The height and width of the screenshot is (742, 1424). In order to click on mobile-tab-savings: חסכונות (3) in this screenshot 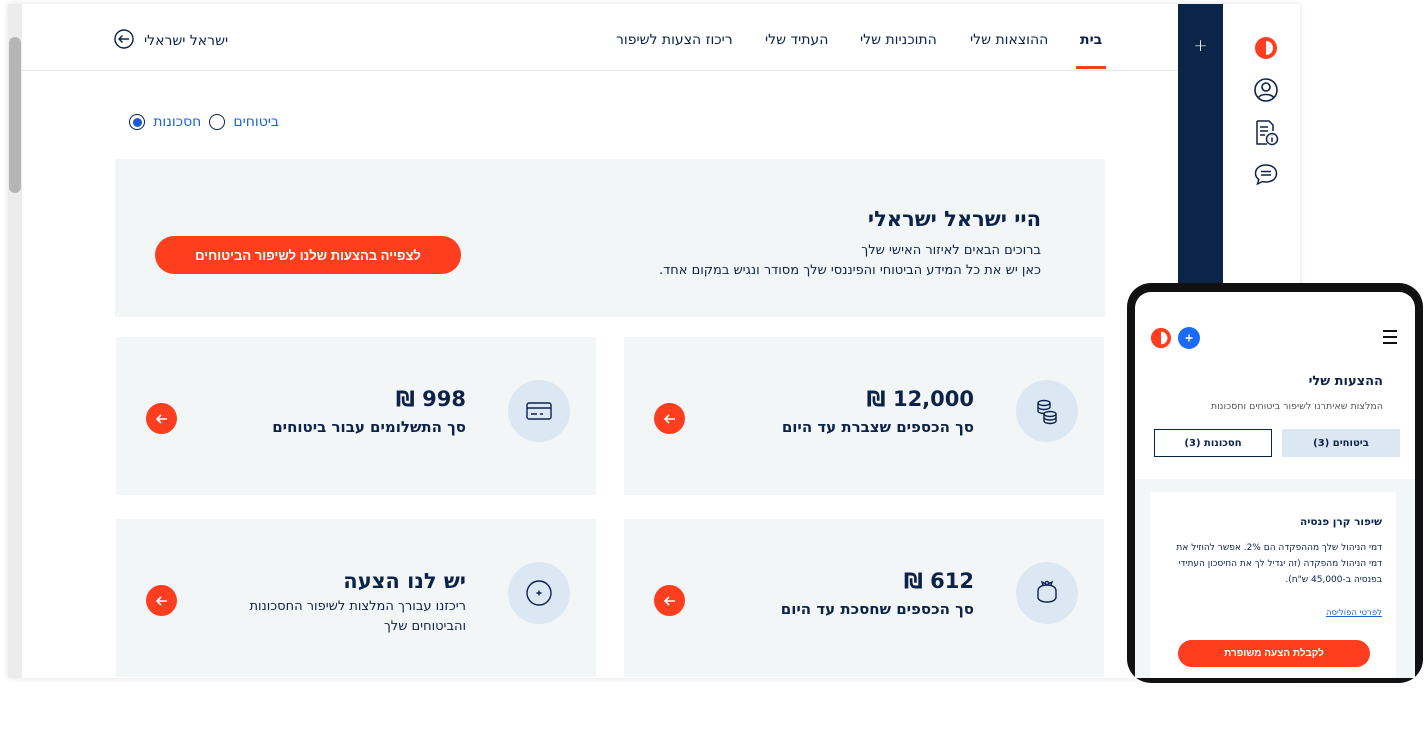, I will do `click(1213, 443)`.